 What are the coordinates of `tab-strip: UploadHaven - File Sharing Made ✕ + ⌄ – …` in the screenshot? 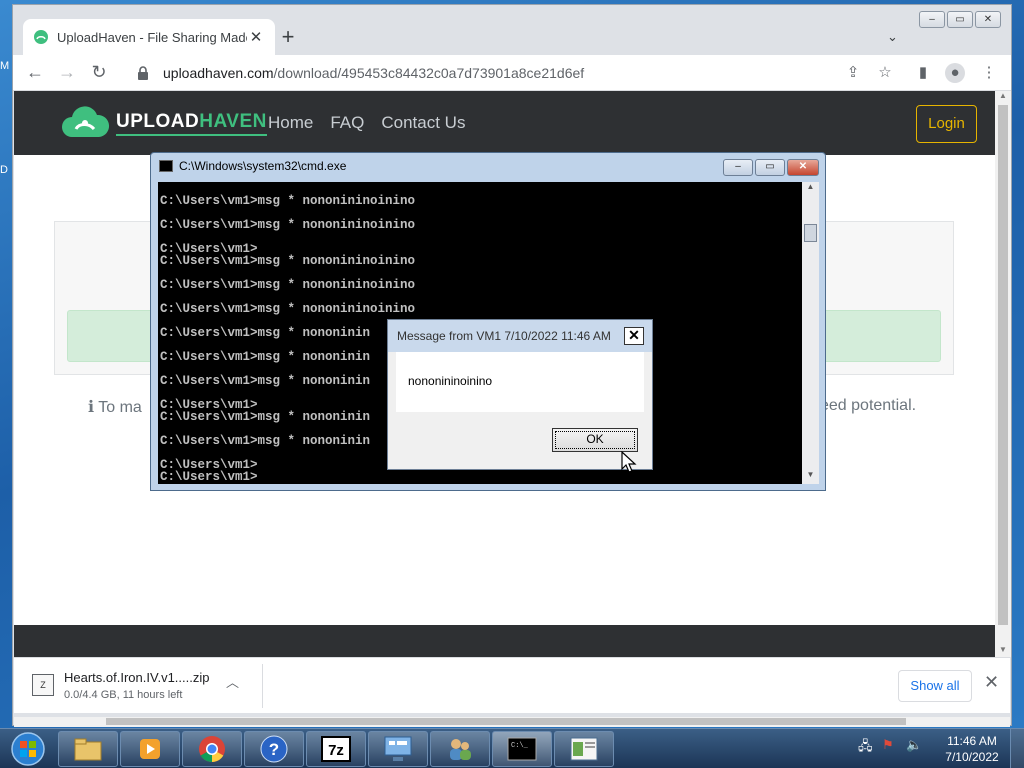 It's located at (512, 30).